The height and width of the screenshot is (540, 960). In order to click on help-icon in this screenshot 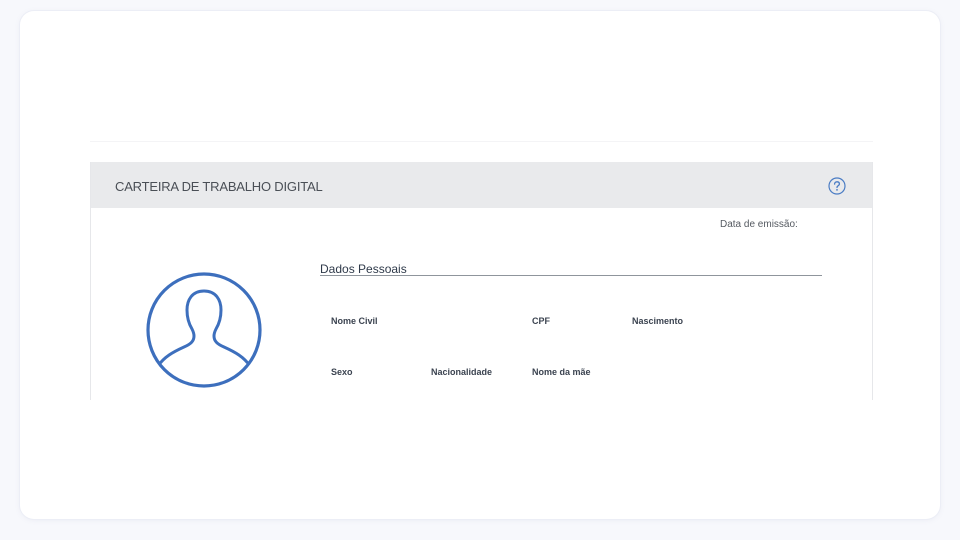, I will do `click(837, 186)`.